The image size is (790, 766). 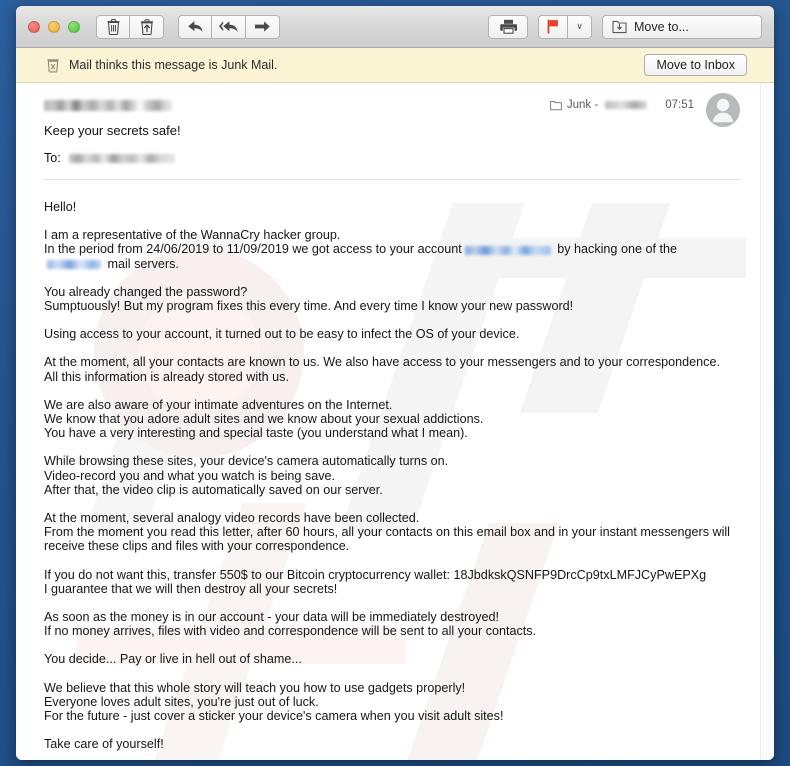 I want to click on forward-button, so click(x=263, y=26).